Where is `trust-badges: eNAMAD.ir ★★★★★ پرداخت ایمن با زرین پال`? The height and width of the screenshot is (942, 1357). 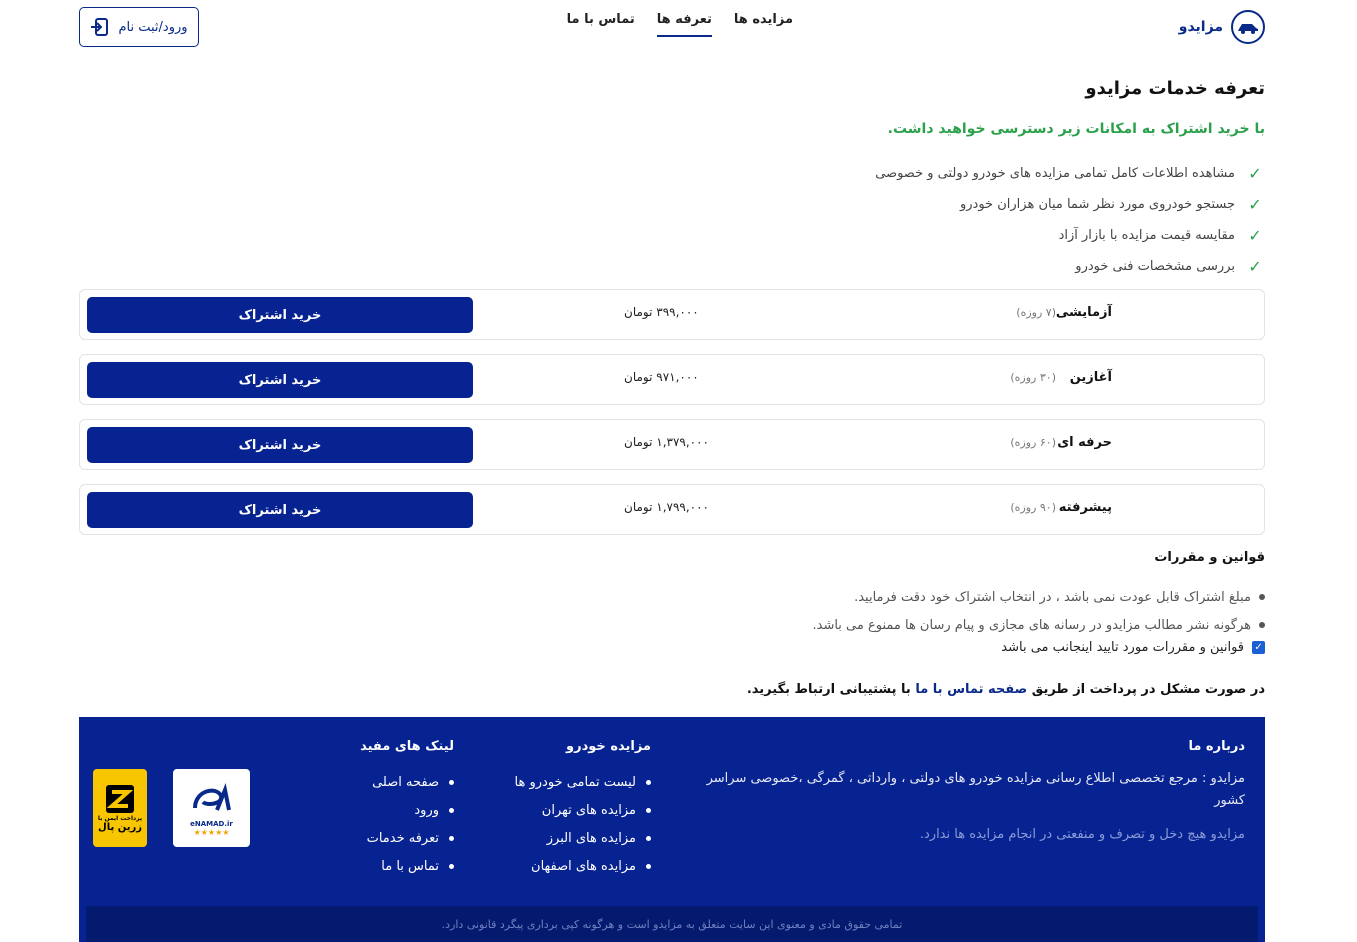
trust-badges: eNAMAD.ir ★★★★★ پرداخت ایمن با زرین پال is located at coordinates (171, 808).